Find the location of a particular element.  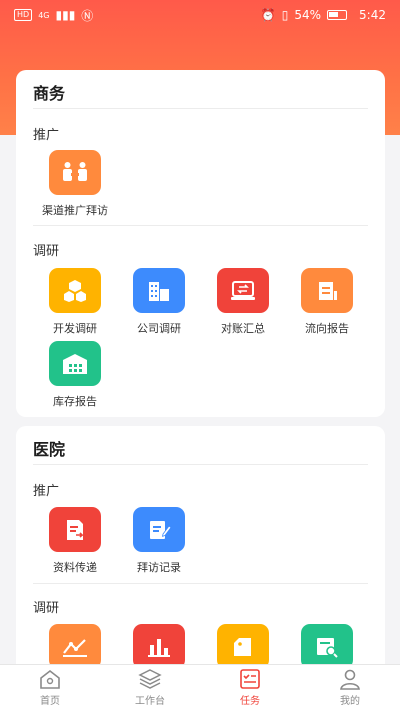

flow-report-icon is located at coordinates (327, 290).